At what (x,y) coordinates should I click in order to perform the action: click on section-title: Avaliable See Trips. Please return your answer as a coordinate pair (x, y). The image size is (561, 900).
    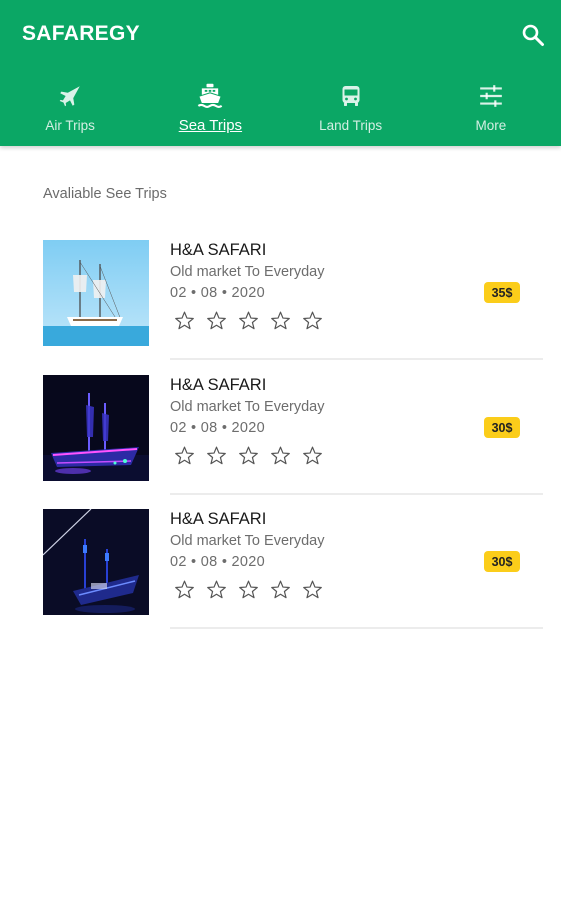
    Looking at the image, I should click on (105, 194).